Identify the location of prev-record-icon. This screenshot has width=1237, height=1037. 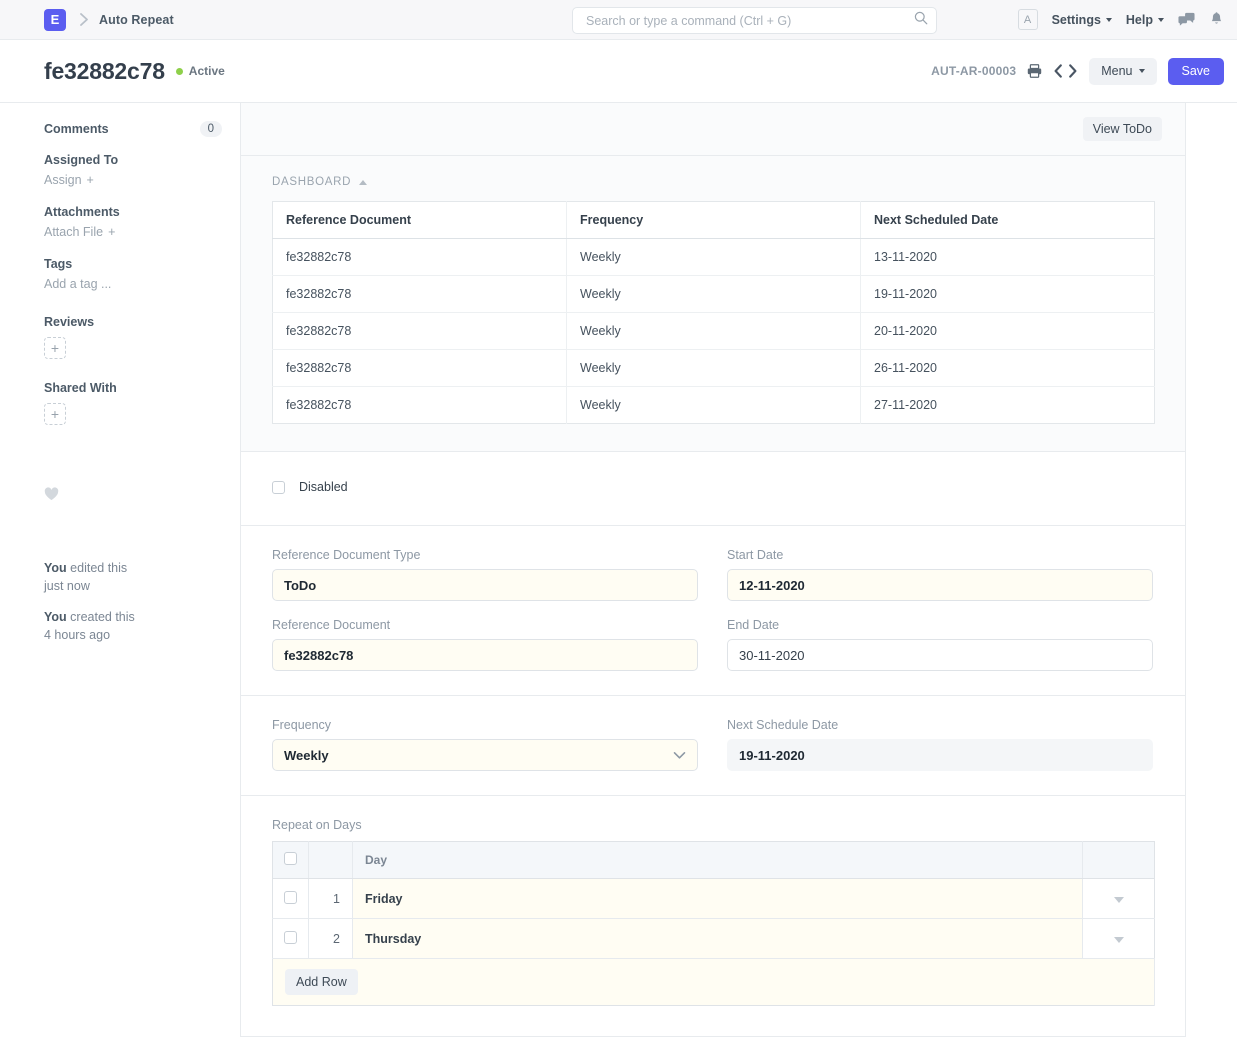
(1058, 71).